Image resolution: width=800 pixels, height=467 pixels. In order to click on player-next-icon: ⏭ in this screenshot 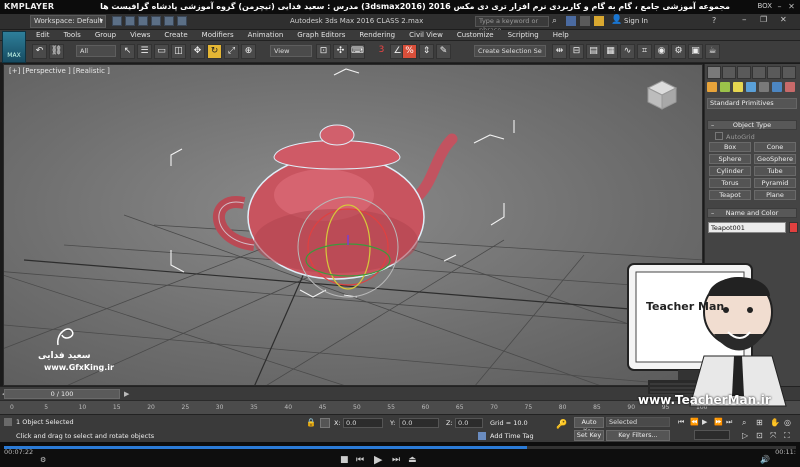, I will do `click(396, 460)`.